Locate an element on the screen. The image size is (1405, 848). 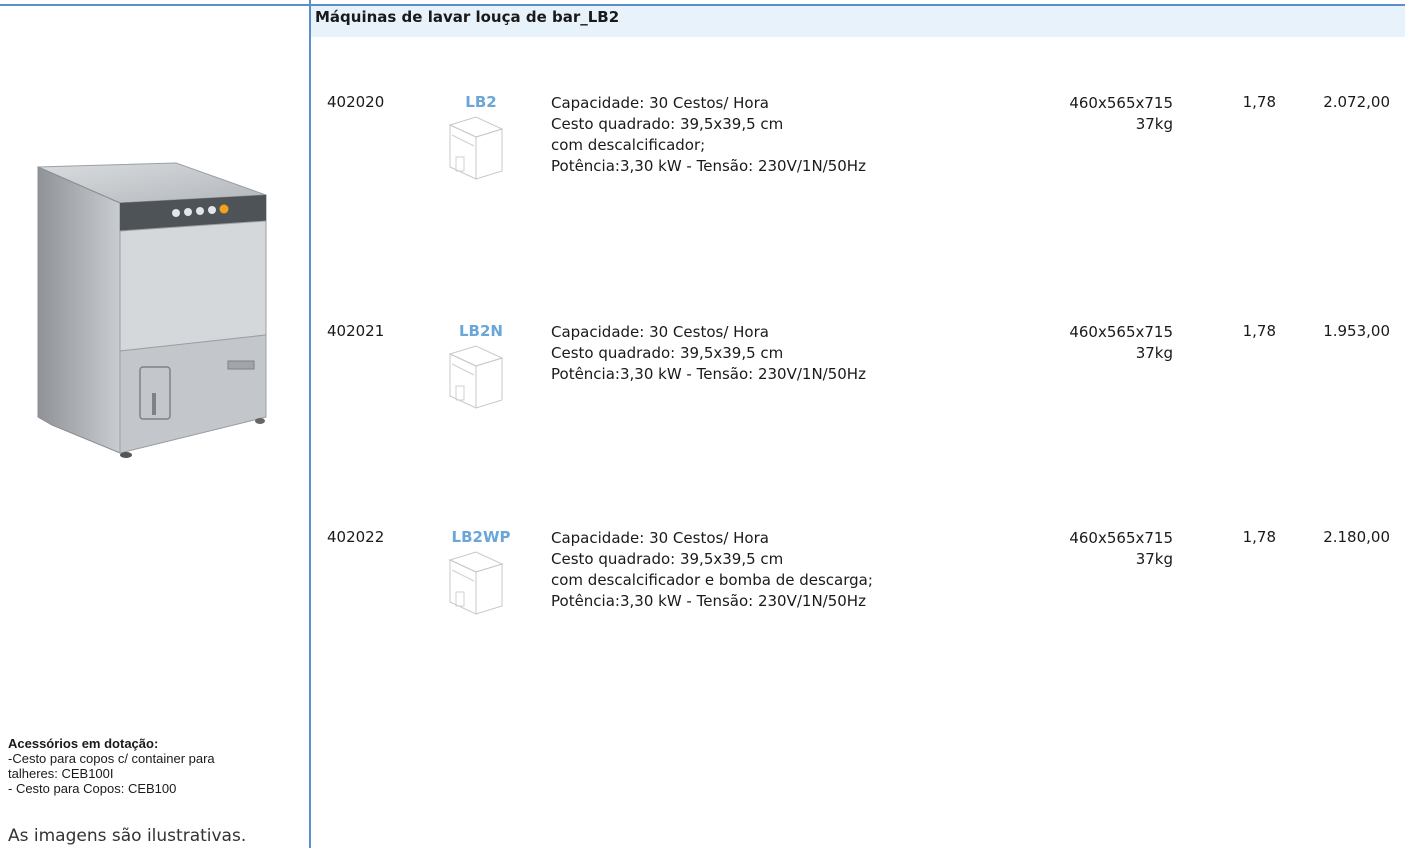
top-divider is located at coordinates (154, 5).